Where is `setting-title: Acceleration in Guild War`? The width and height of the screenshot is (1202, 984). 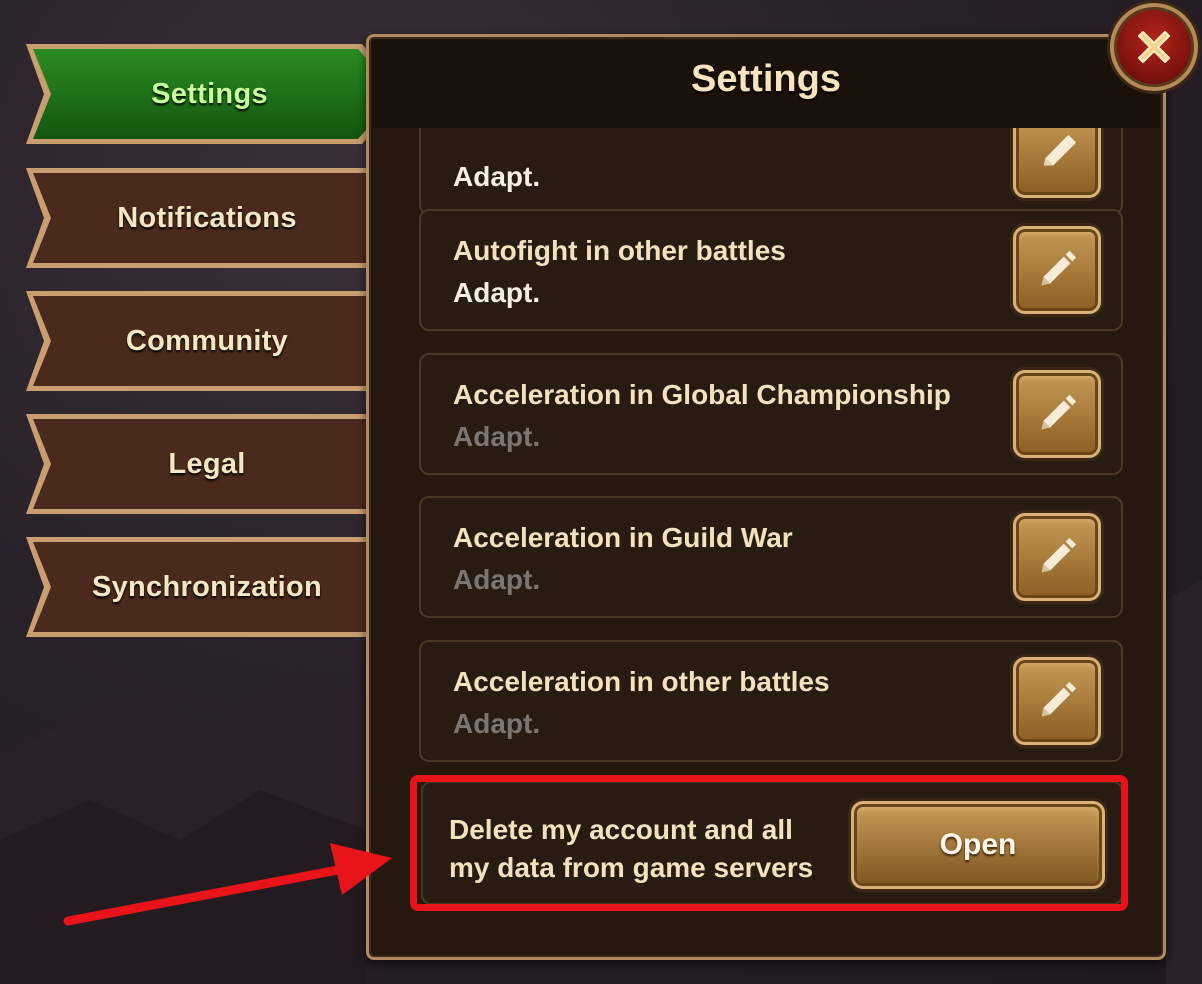 setting-title: Acceleration in Guild War is located at coordinates (623, 537).